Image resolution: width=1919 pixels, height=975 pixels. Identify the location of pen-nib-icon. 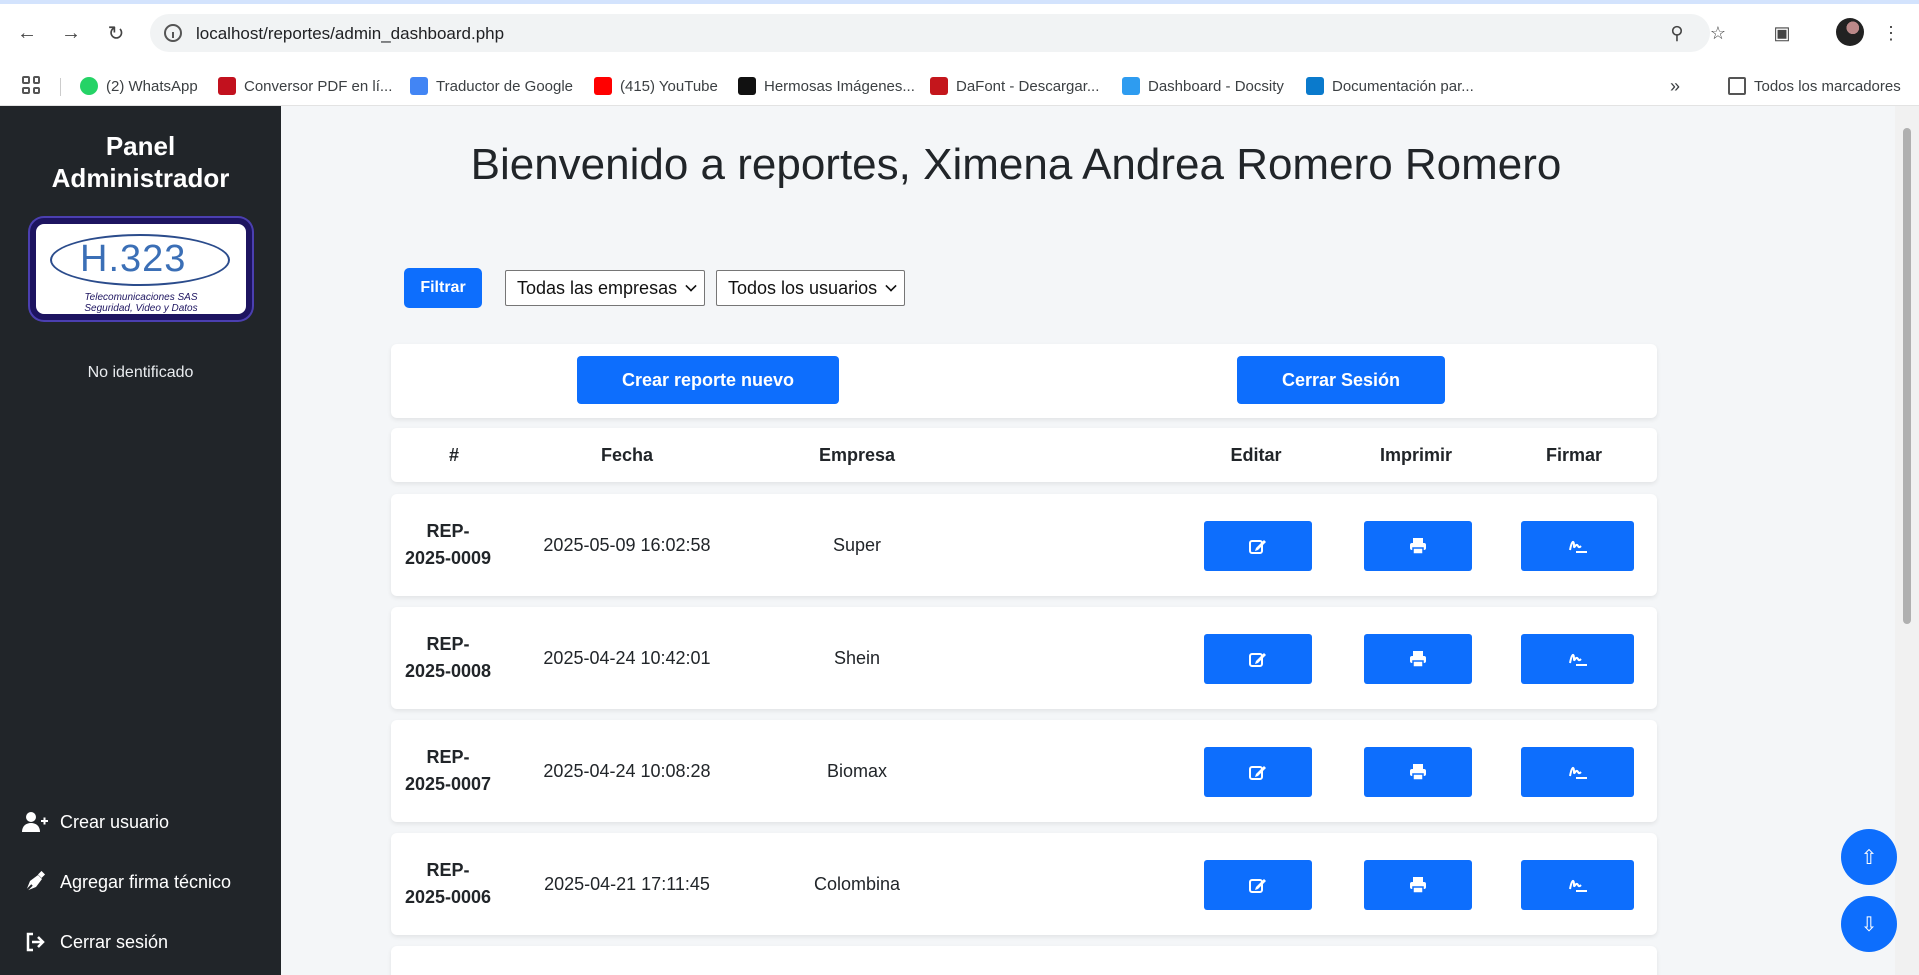
(35, 882).